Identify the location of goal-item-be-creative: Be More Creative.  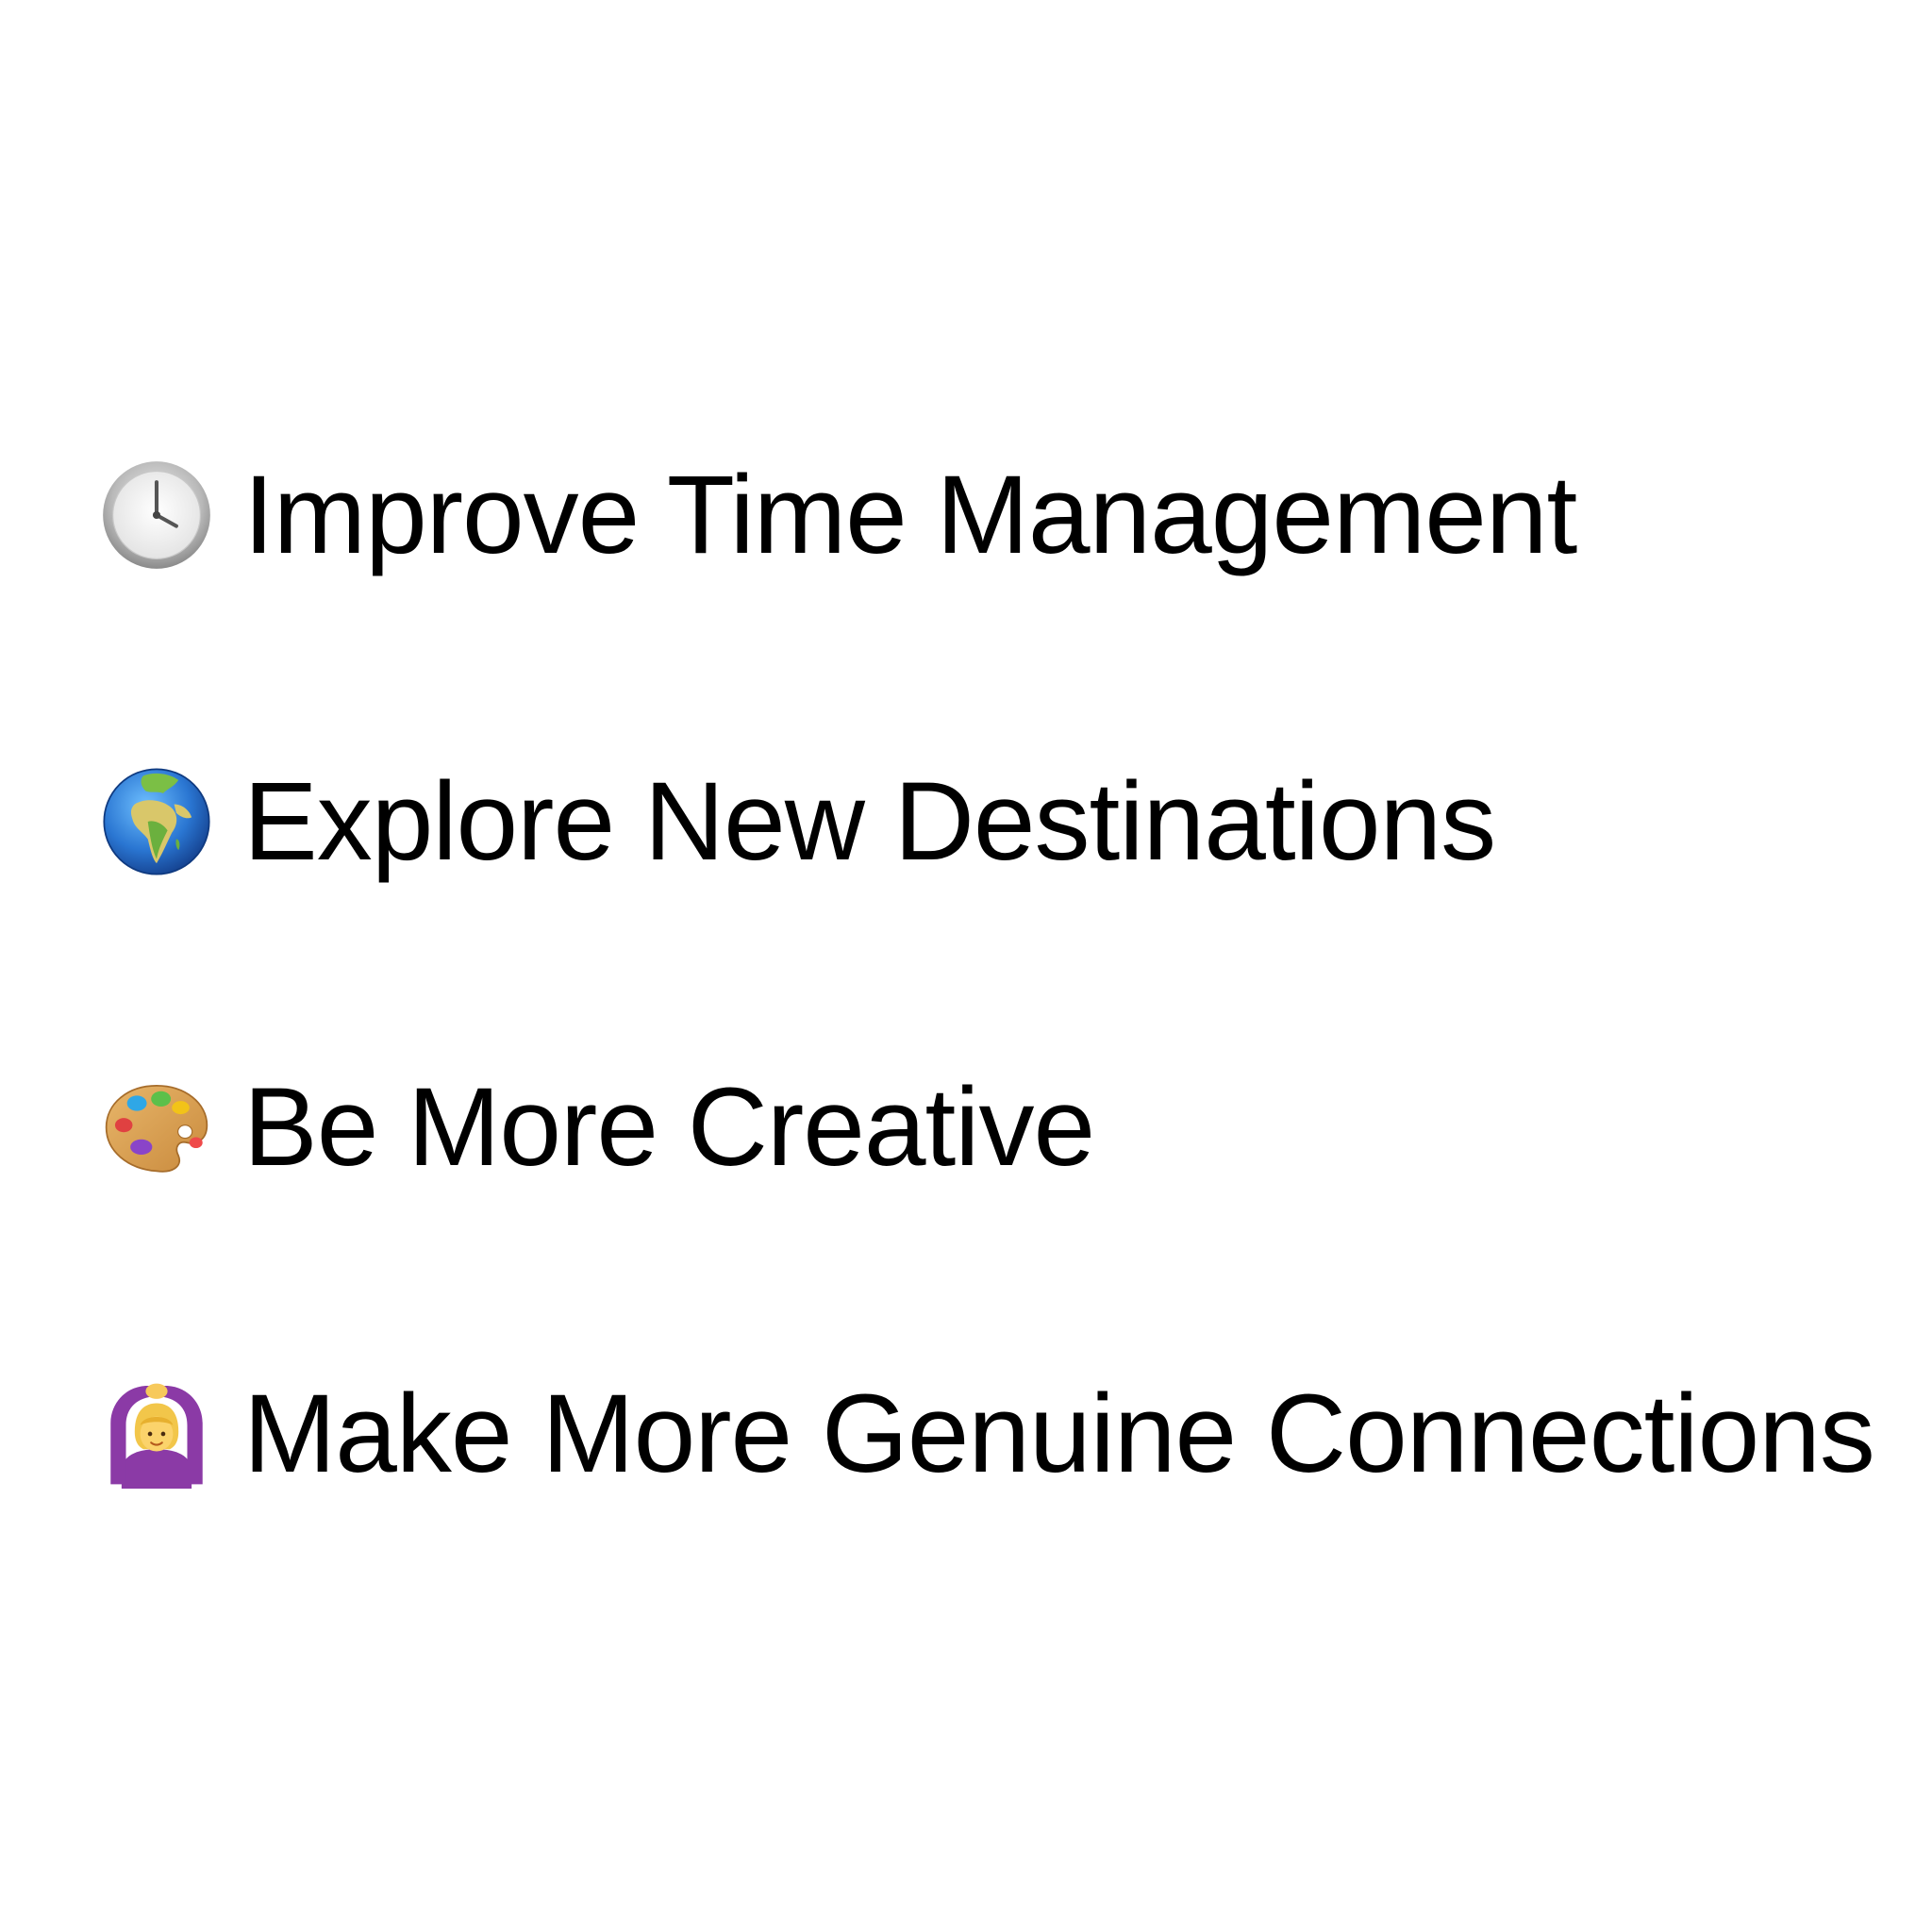
(599, 1128).